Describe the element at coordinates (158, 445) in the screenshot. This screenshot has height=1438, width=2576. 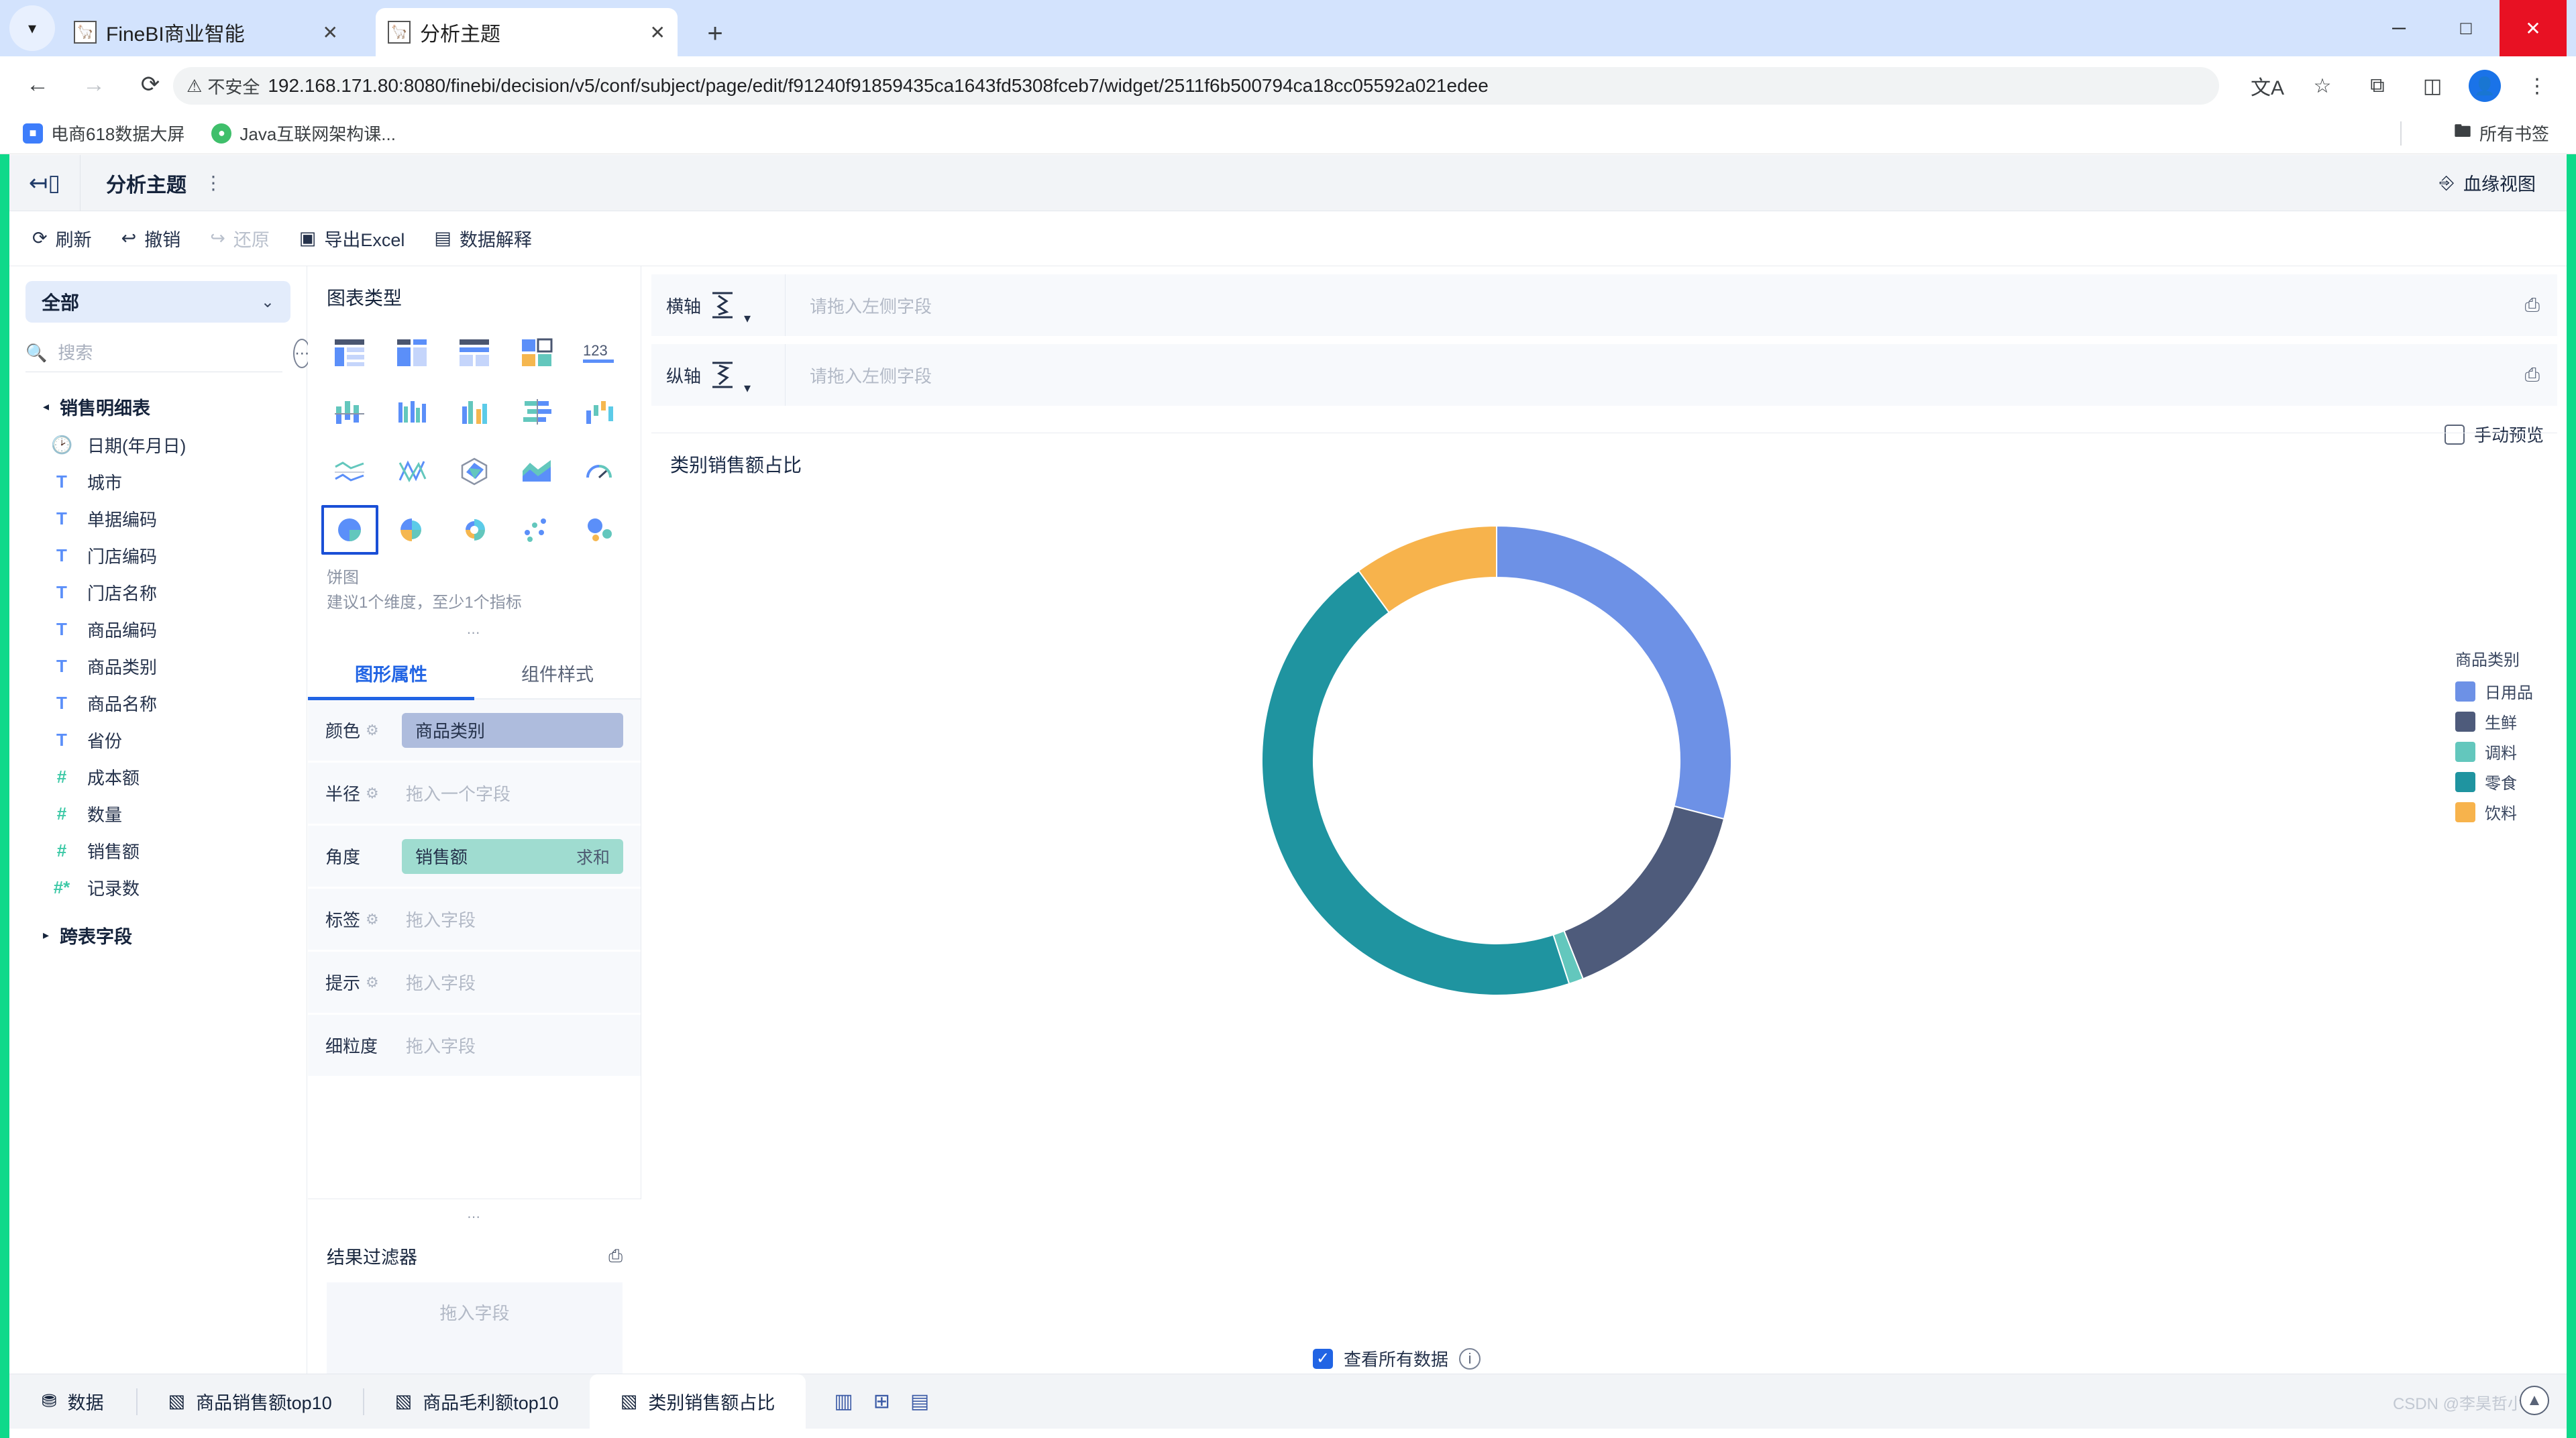
I see `field-item-date: 🕑 日期(年月日)` at that location.